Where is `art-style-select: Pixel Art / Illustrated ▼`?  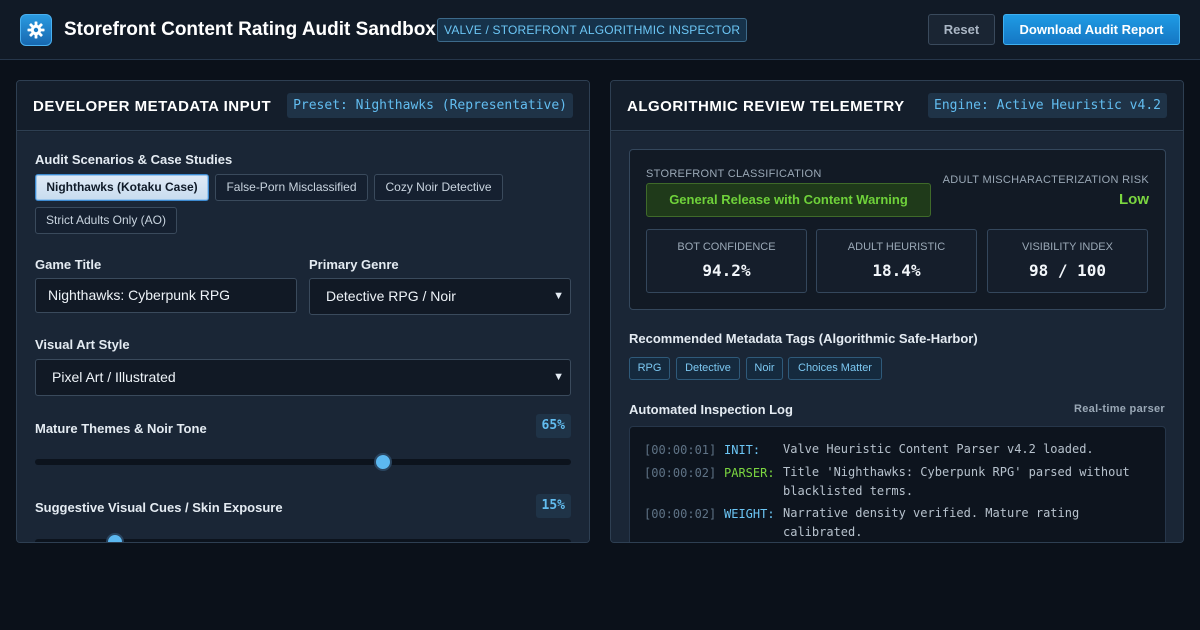 art-style-select: Pixel Art / Illustrated ▼ is located at coordinates (303, 377).